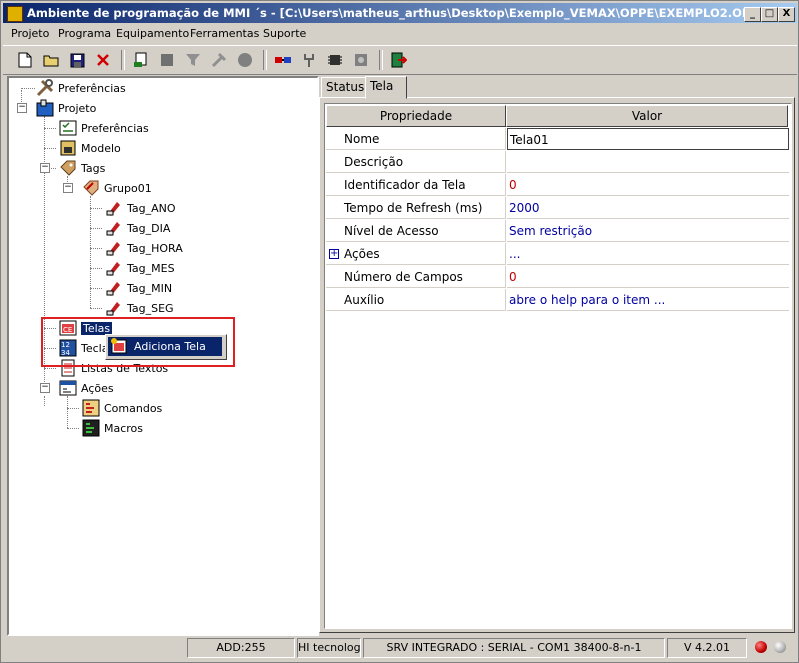 This screenshot has height=663, width=799. Describe the element at coordinates (381, 60) in the screenshot. I see `toolbar-separator` at that location.